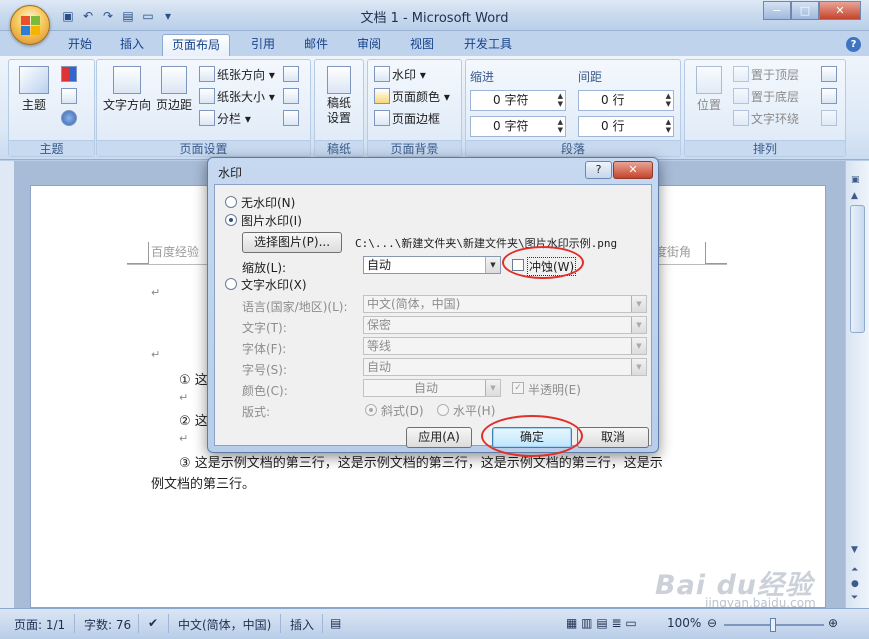  Describe the element at coordinates (765, 148) in the screenshot. I see `group-arrange-label: 排列` at that location.